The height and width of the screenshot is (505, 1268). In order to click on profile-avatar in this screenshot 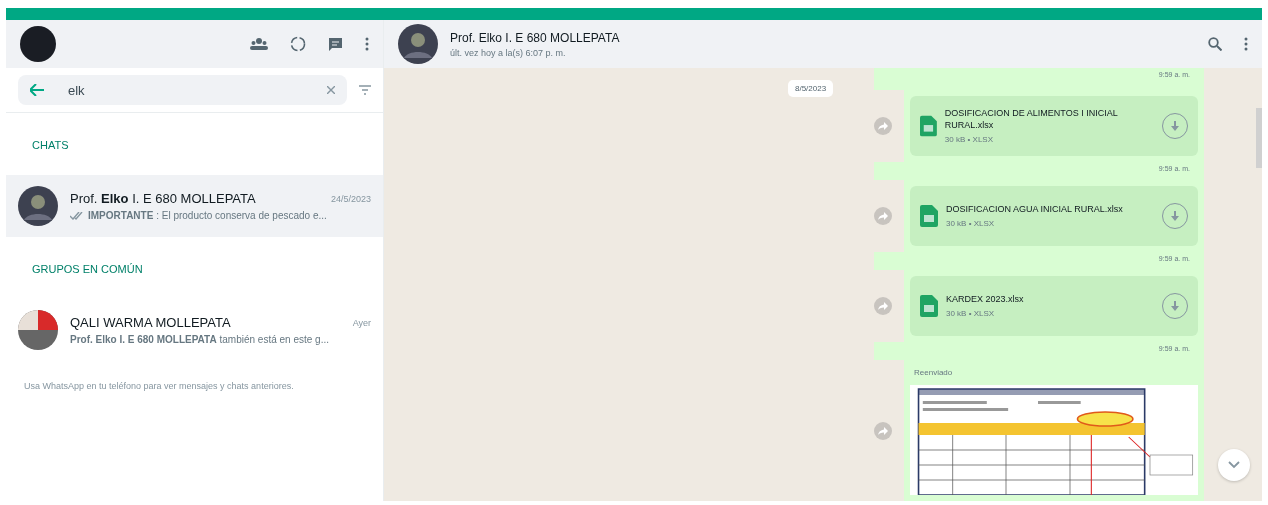, I will do `click(38, 44)`.